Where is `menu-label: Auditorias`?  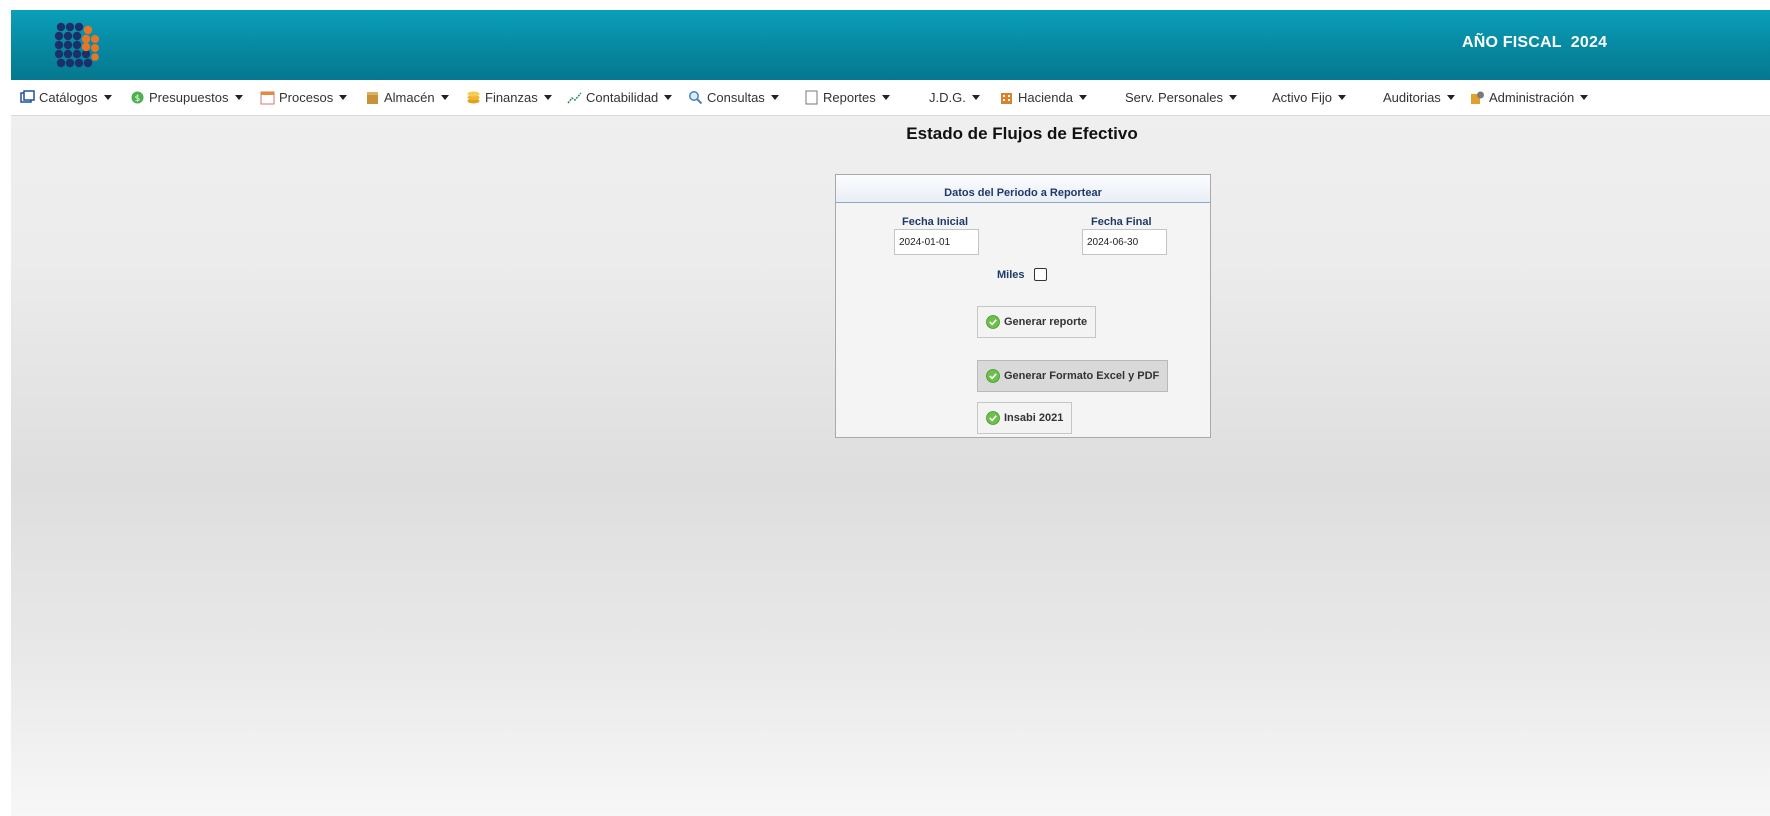 menu-label: Auditorias is located at coordinates (1412, 97).